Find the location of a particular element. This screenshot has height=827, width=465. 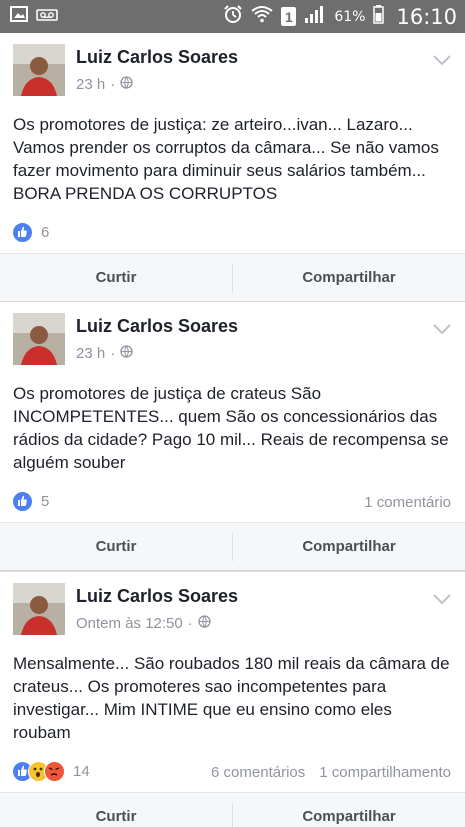

angry-reaction-icon is located at coordinates (54, 771).